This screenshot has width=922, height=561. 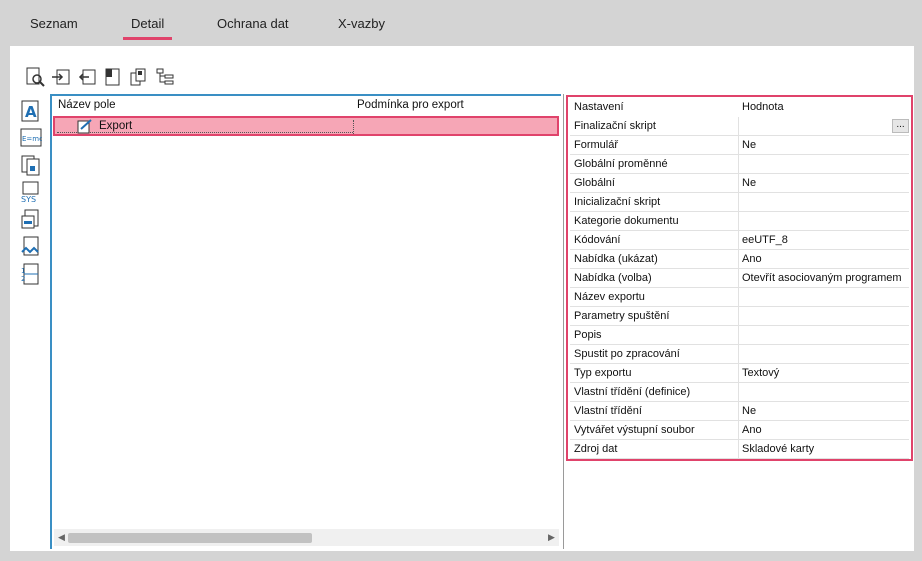 I want to click on property-row: Typ exportu Textový, so click(x=739, y=373).